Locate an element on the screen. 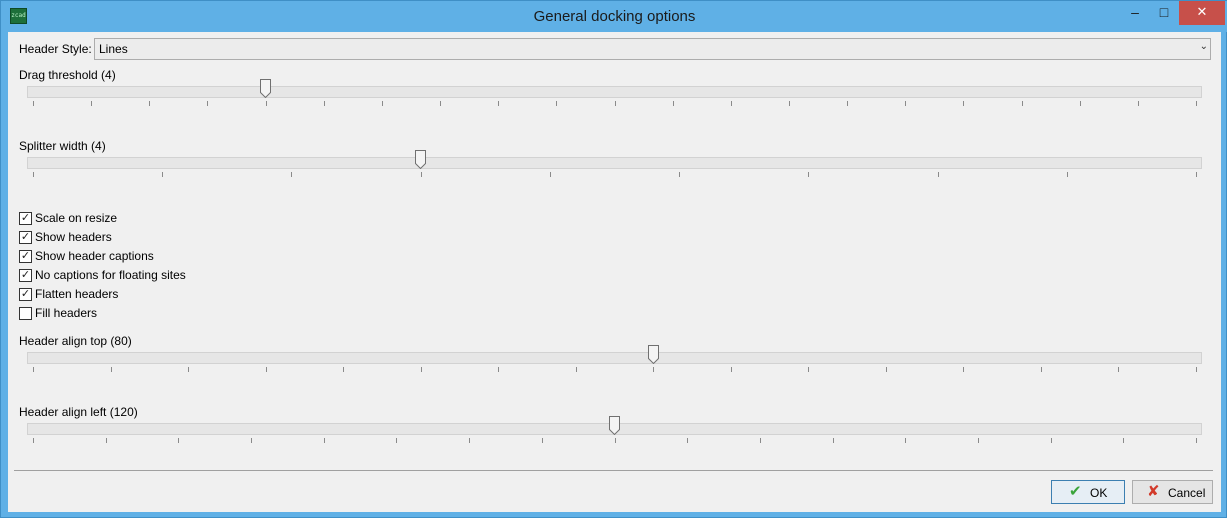 The height and width of the screenshot is (518, 1227). checkbox-label: Show header captions is located at coordinates (94, 256).